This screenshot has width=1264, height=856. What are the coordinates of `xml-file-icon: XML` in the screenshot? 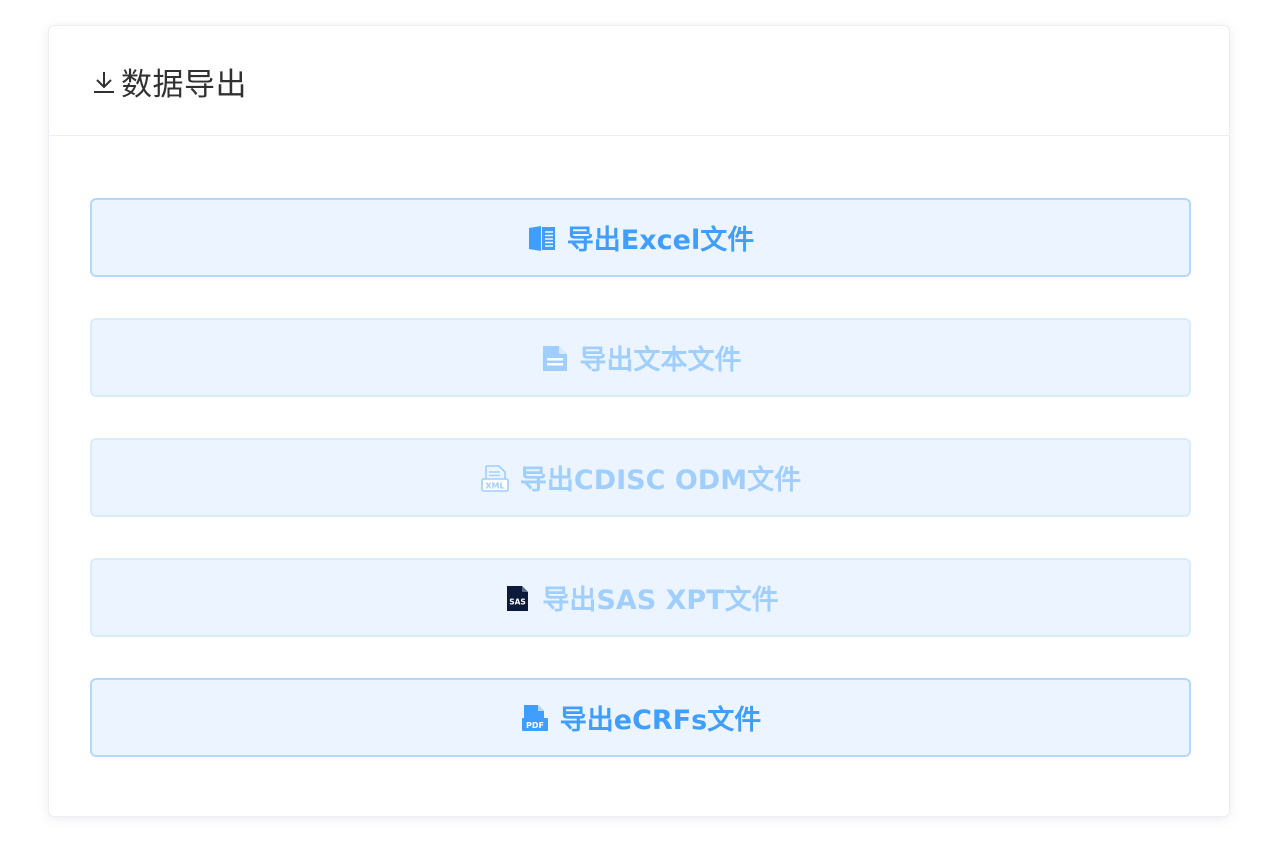 It's located at (495, 478).